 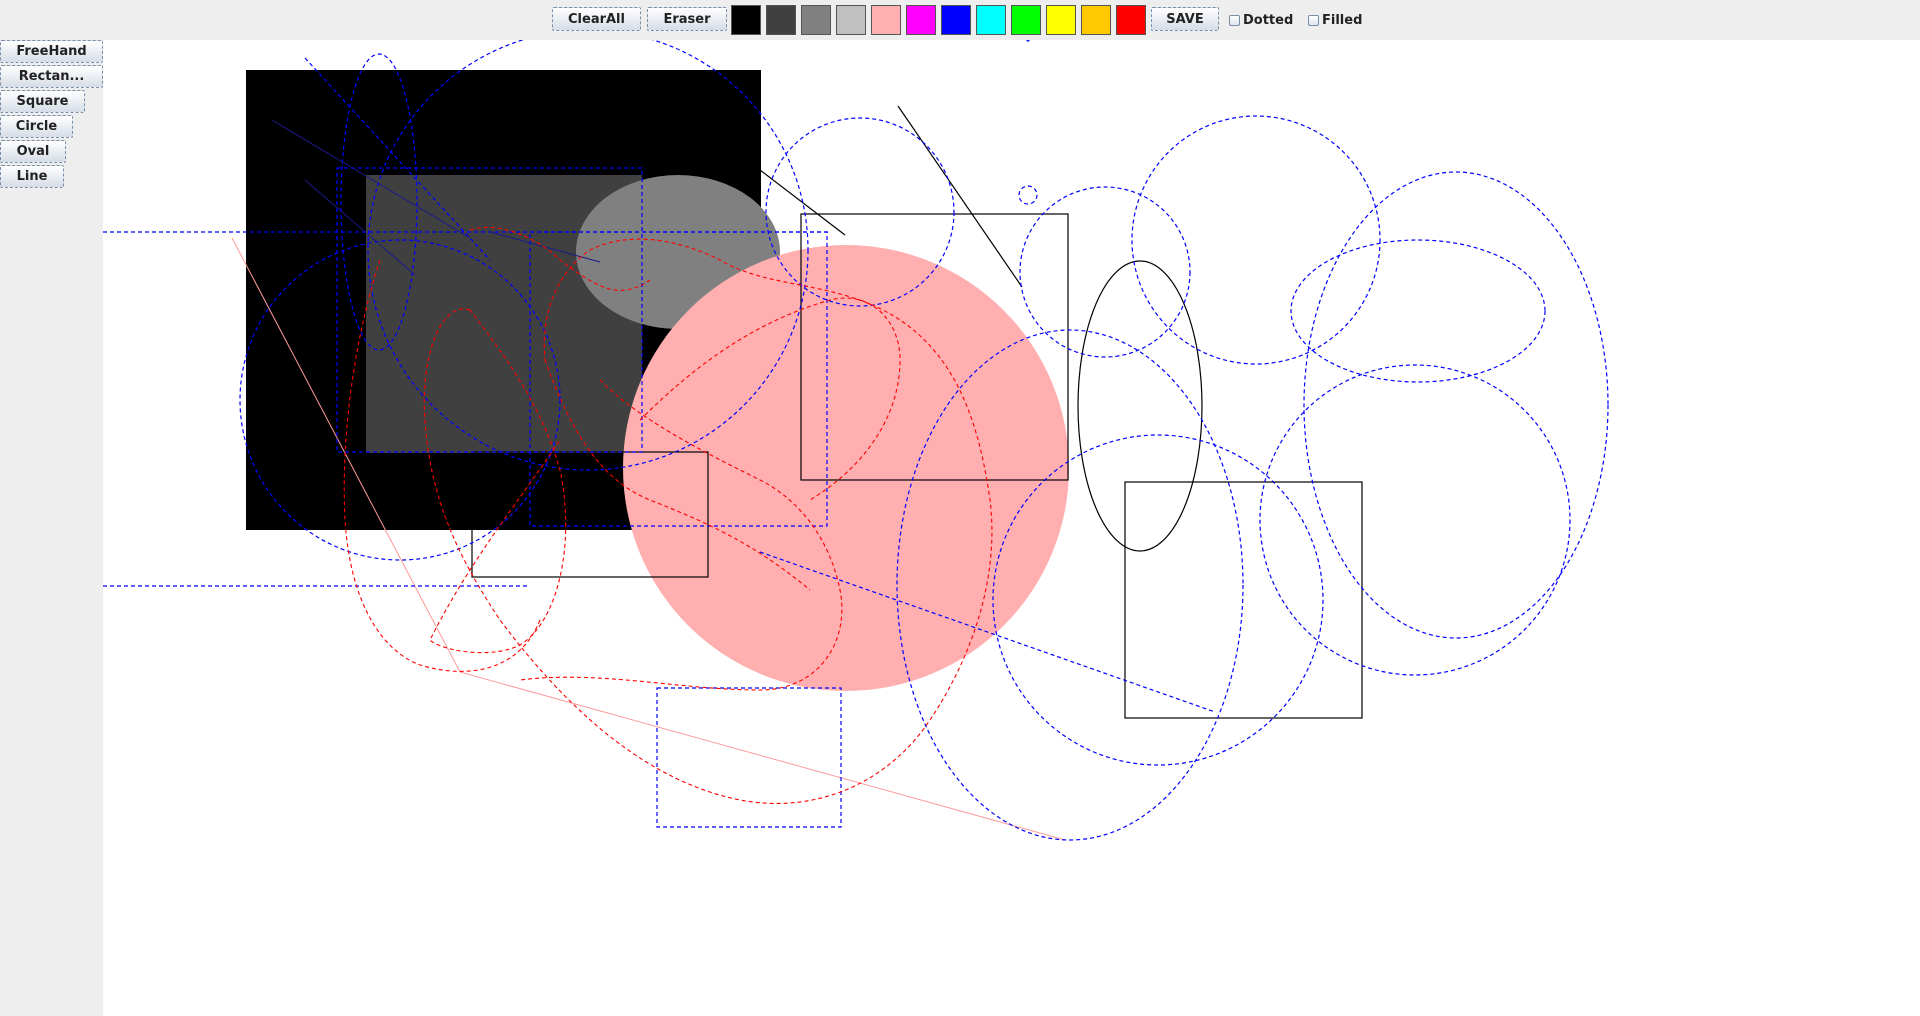 I want to click on blue-dotted-rectangle, so click(x=749, y=757).